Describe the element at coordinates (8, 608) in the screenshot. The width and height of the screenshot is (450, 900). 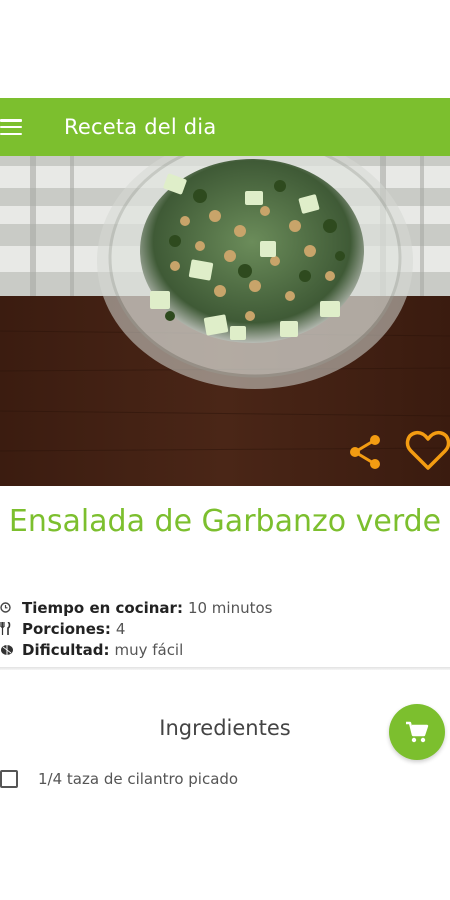
I see `clock-icon` at that location.